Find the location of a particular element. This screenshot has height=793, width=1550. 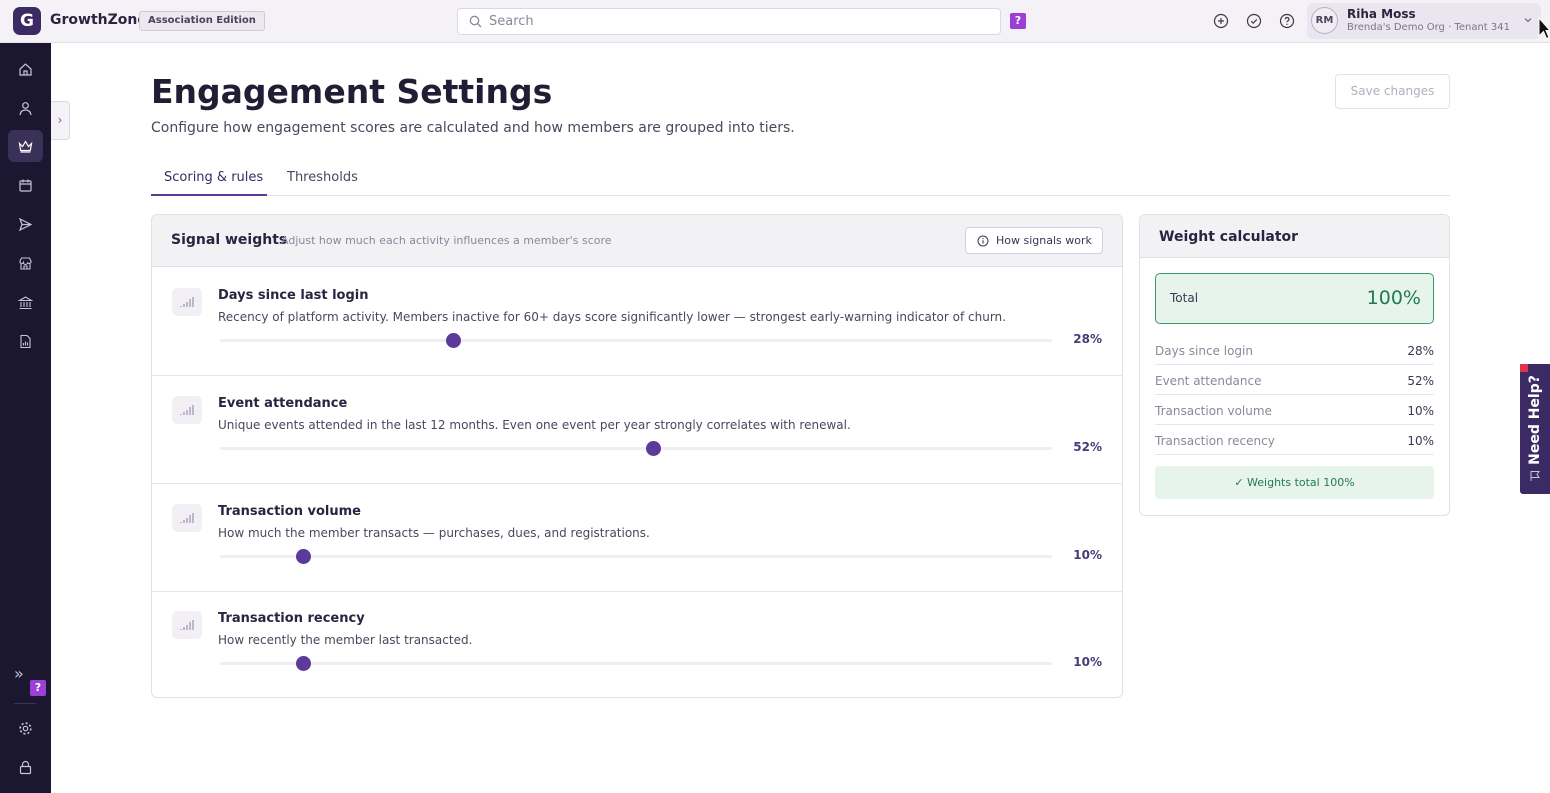

calculator-row-label: Days since login is located at coordinates (1204, 351).